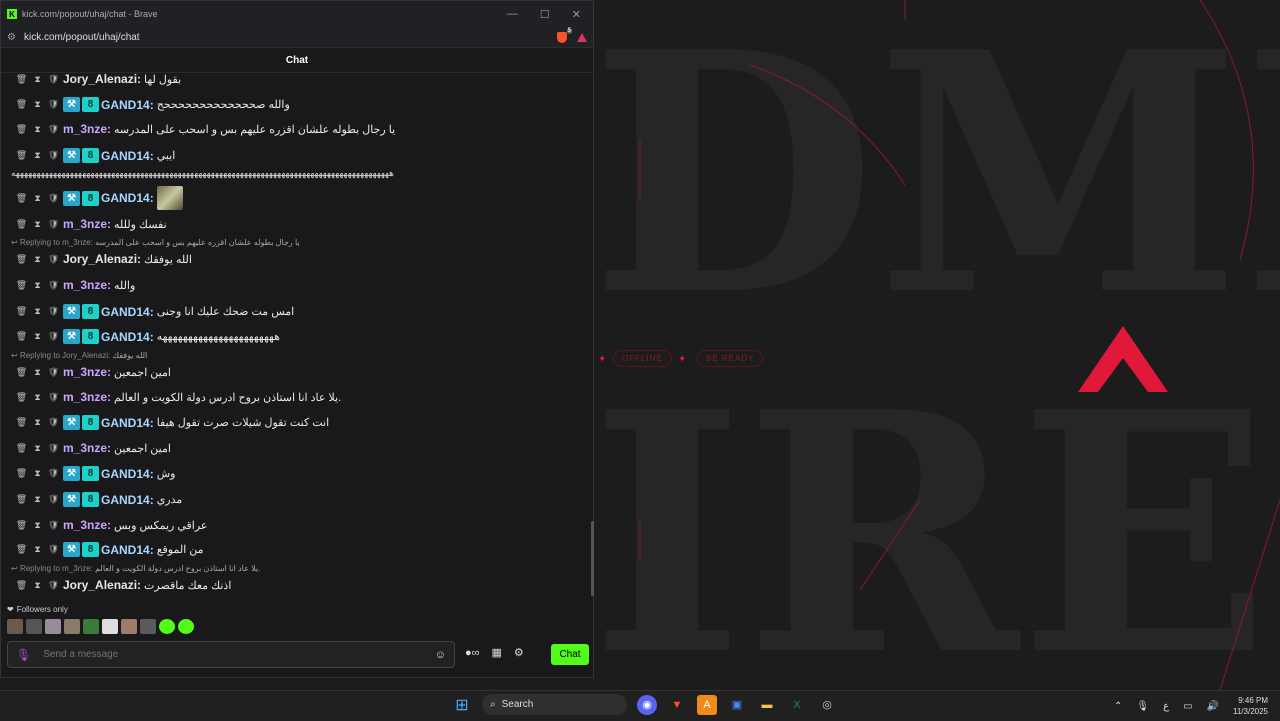 This screenshot has width=1280, height=721. Describe the element at coordinates (554, 704) in the screenshot. I see `taskbar-search: ⌕ Search` at that location.